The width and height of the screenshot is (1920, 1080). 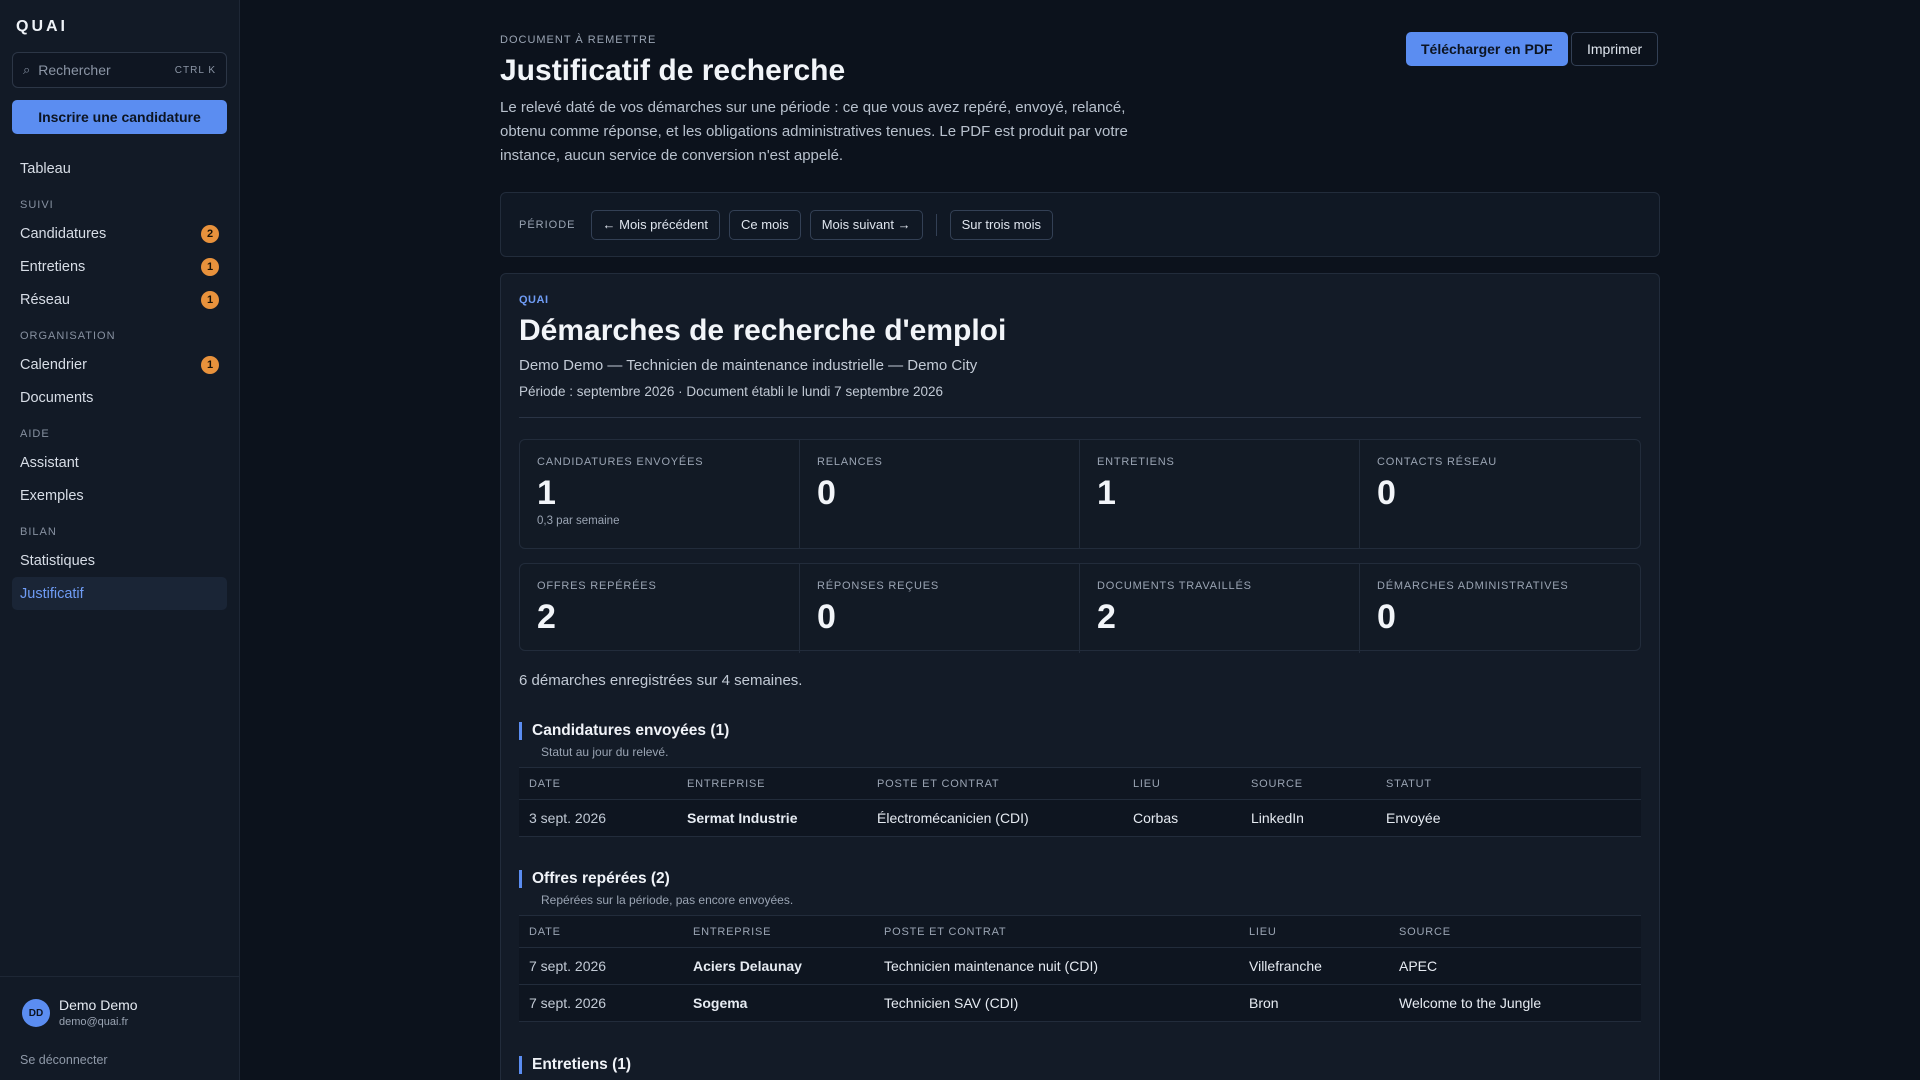 I want to click on section-title: Offres repérées (2), so click(x=1080, y=879).